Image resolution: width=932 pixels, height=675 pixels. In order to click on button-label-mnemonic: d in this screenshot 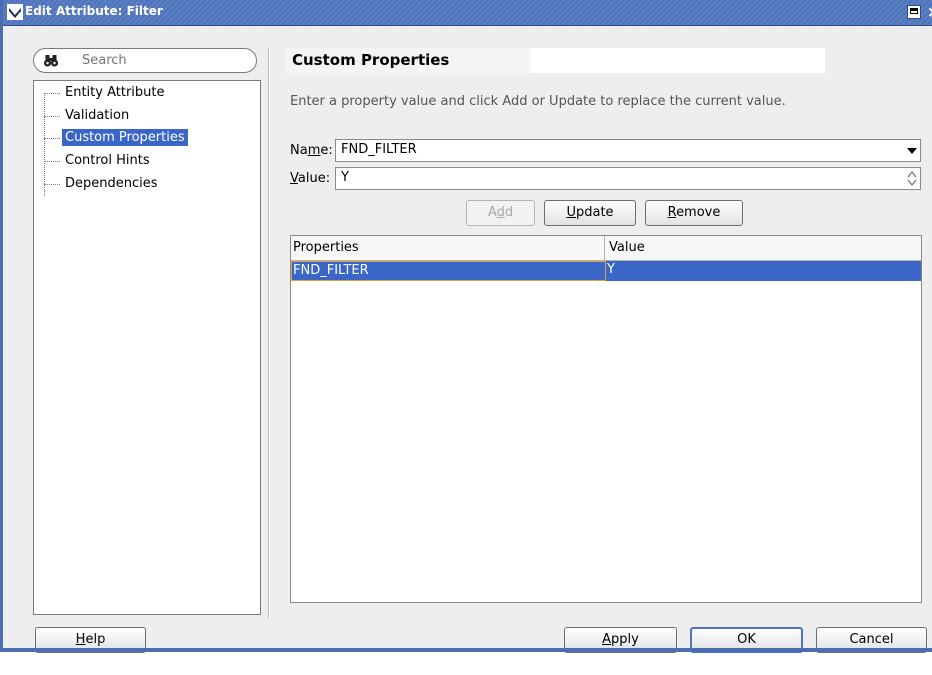, I will do `click(500, 212)`.